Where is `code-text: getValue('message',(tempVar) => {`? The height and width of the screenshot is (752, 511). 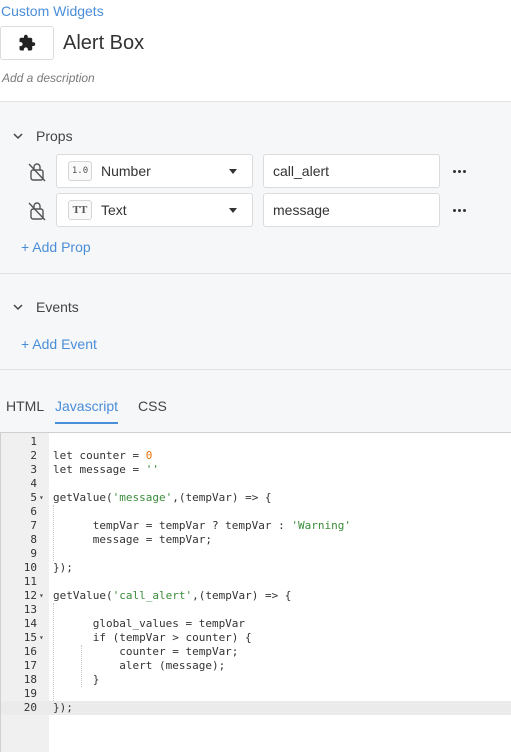
code-text: getValue('message',(tempVar) => { is located at coordinates (162, 497).